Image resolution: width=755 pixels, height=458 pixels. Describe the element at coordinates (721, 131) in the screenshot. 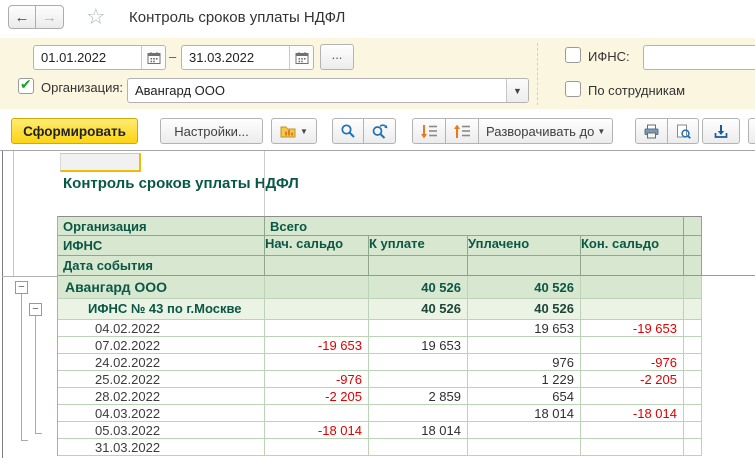

I see `save-report-button` at that location.